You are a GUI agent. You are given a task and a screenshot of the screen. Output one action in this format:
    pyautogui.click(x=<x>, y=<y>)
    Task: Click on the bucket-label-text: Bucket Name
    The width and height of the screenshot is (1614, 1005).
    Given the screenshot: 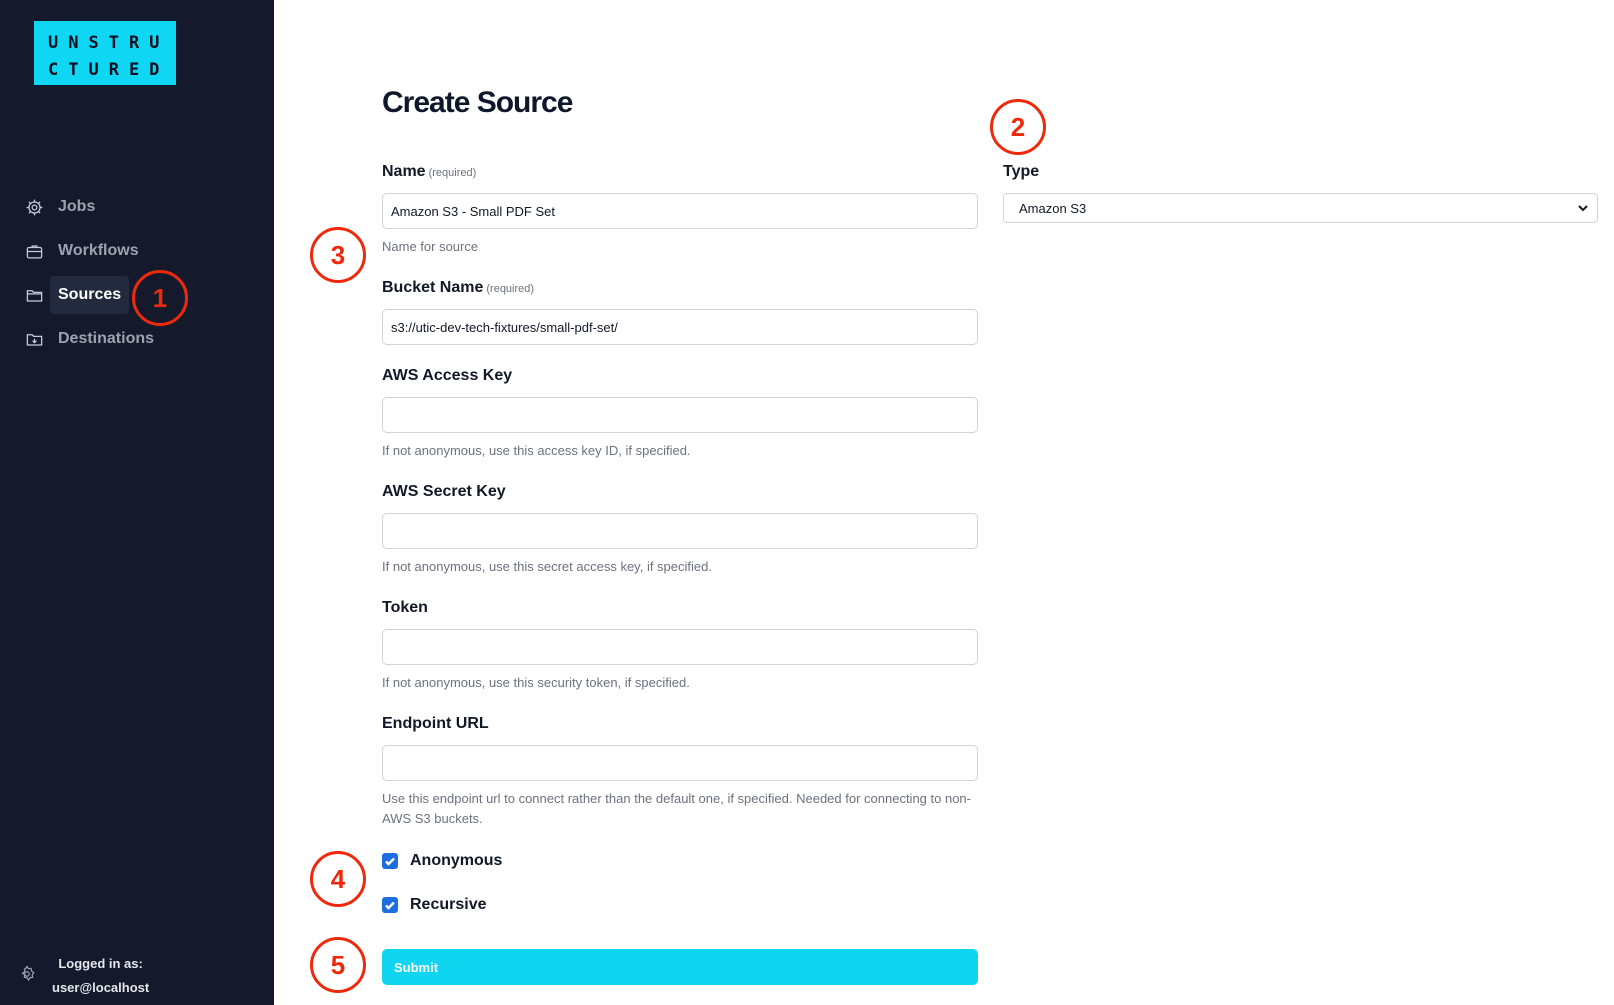 What is the action you would take?
    pyautogui.click(x=433, y=287)
    